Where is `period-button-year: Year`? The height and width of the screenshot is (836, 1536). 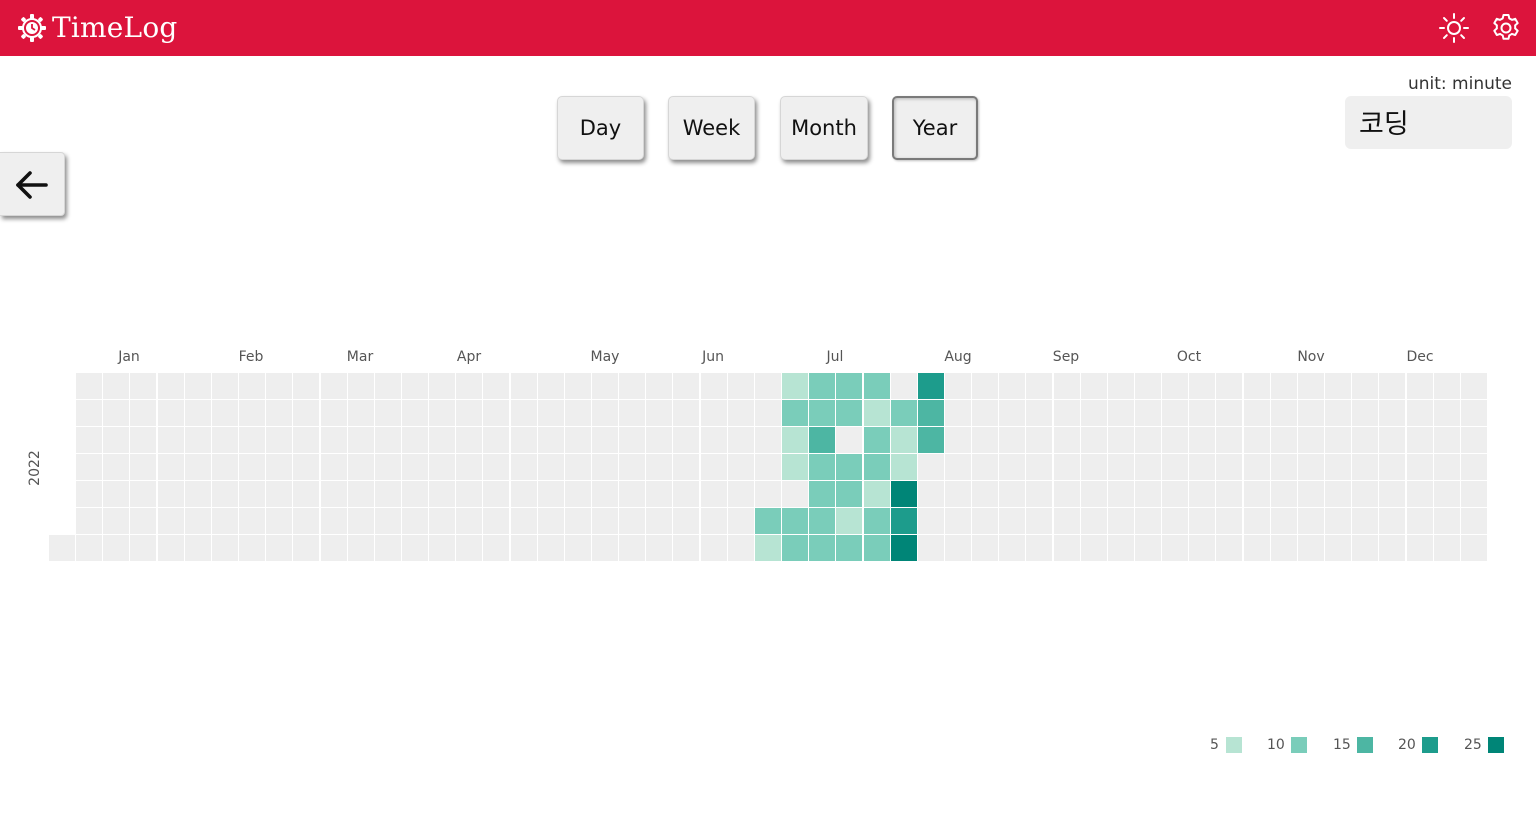
period-button-year: Year is located at coordinates (935, 128).